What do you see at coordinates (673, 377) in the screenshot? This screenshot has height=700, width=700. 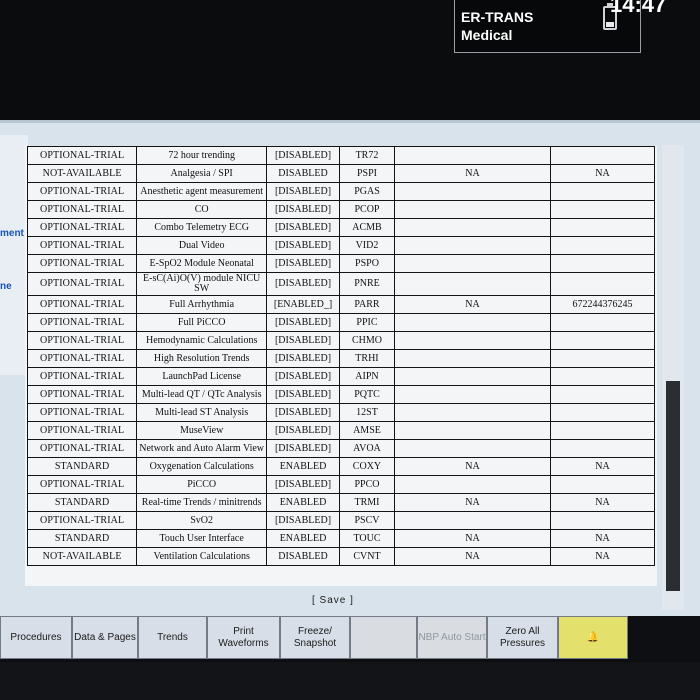 I see `table-scrollbar` at bounding box center [673, 377].